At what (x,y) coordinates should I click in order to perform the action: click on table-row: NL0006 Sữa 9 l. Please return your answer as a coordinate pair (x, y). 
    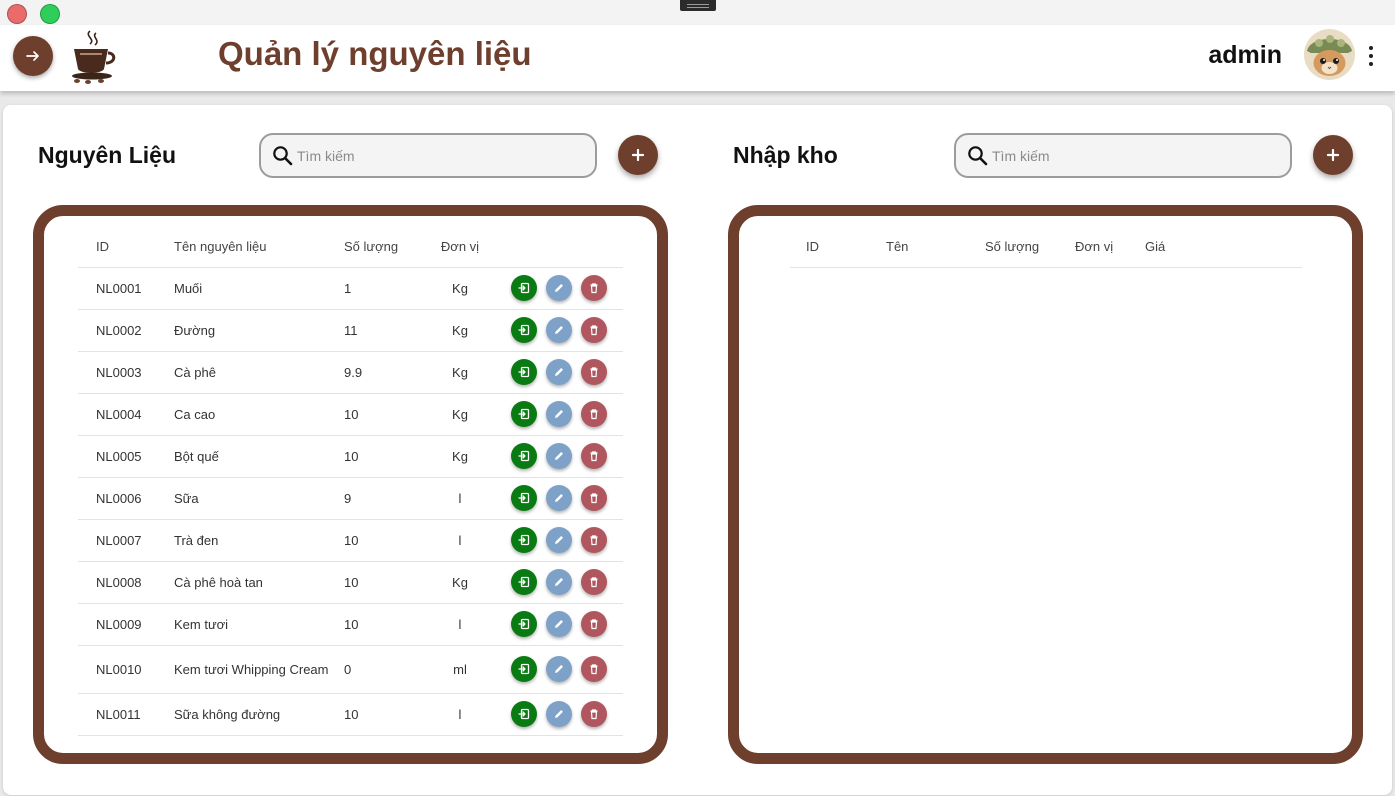
    Looking at the image, I should click on (350, 497).